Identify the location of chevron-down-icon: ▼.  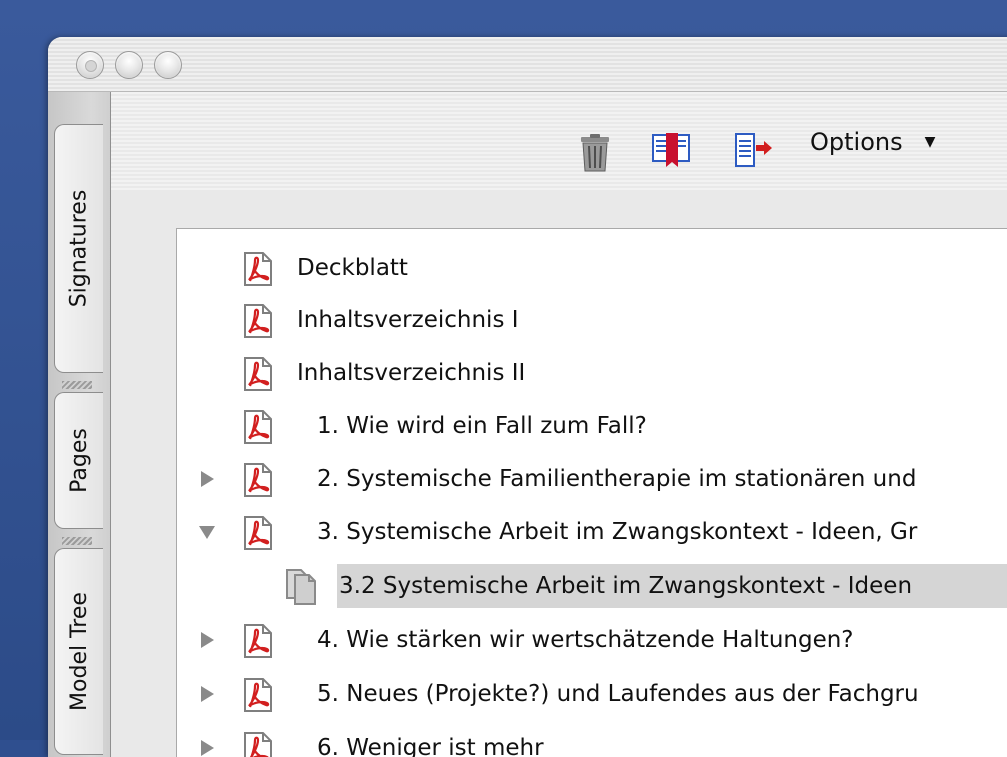
(930, 142).